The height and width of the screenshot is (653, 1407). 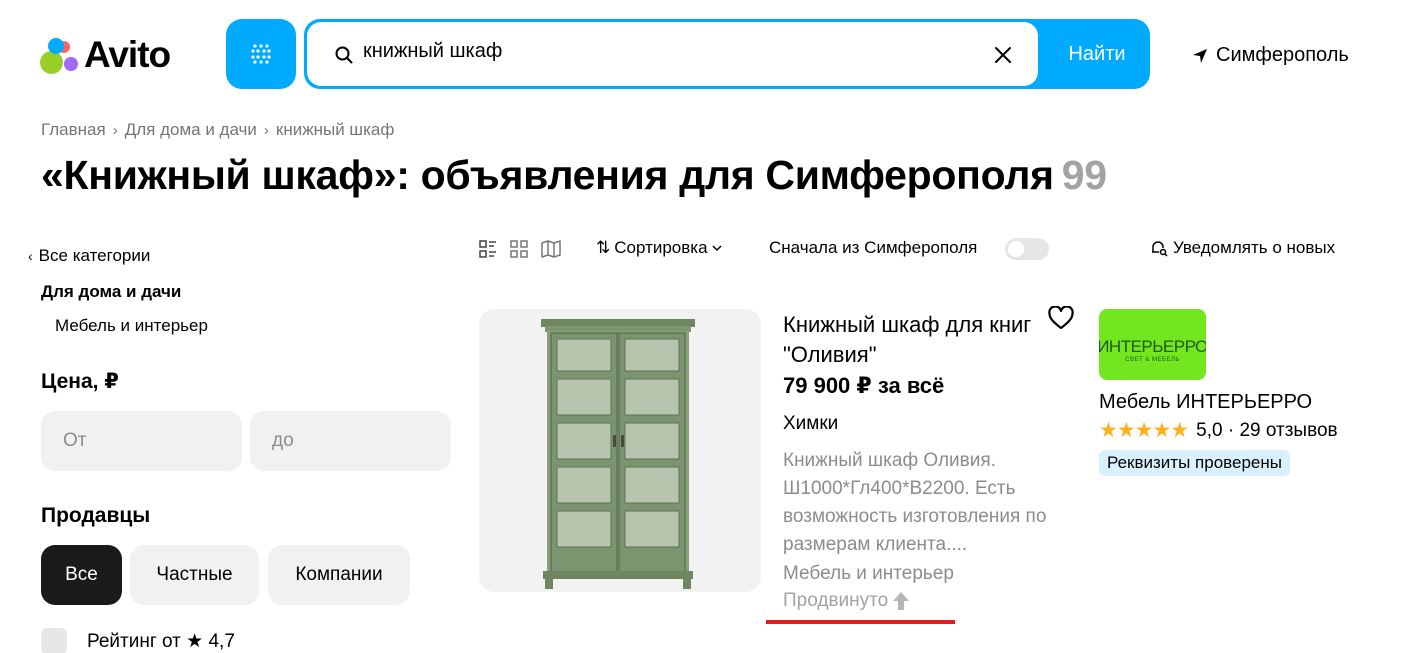 I want to click on breadcrumb-item: Главная, so click(x=73, y=130).